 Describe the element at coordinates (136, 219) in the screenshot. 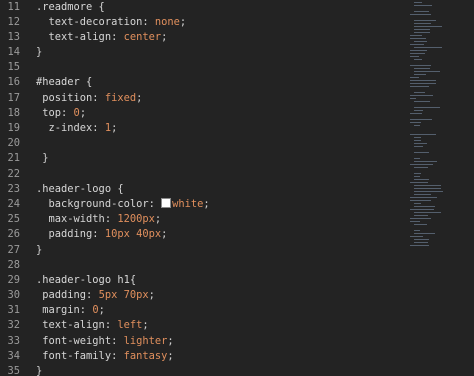

I see `code-token-val: 1200px` at that location.